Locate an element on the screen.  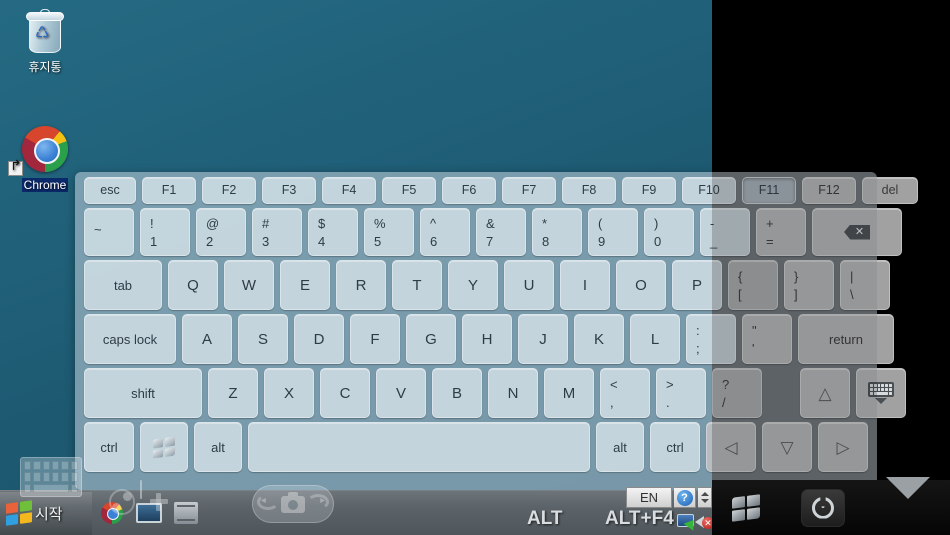
key-bracket-left: { [ is located at coordinates (753, 285).